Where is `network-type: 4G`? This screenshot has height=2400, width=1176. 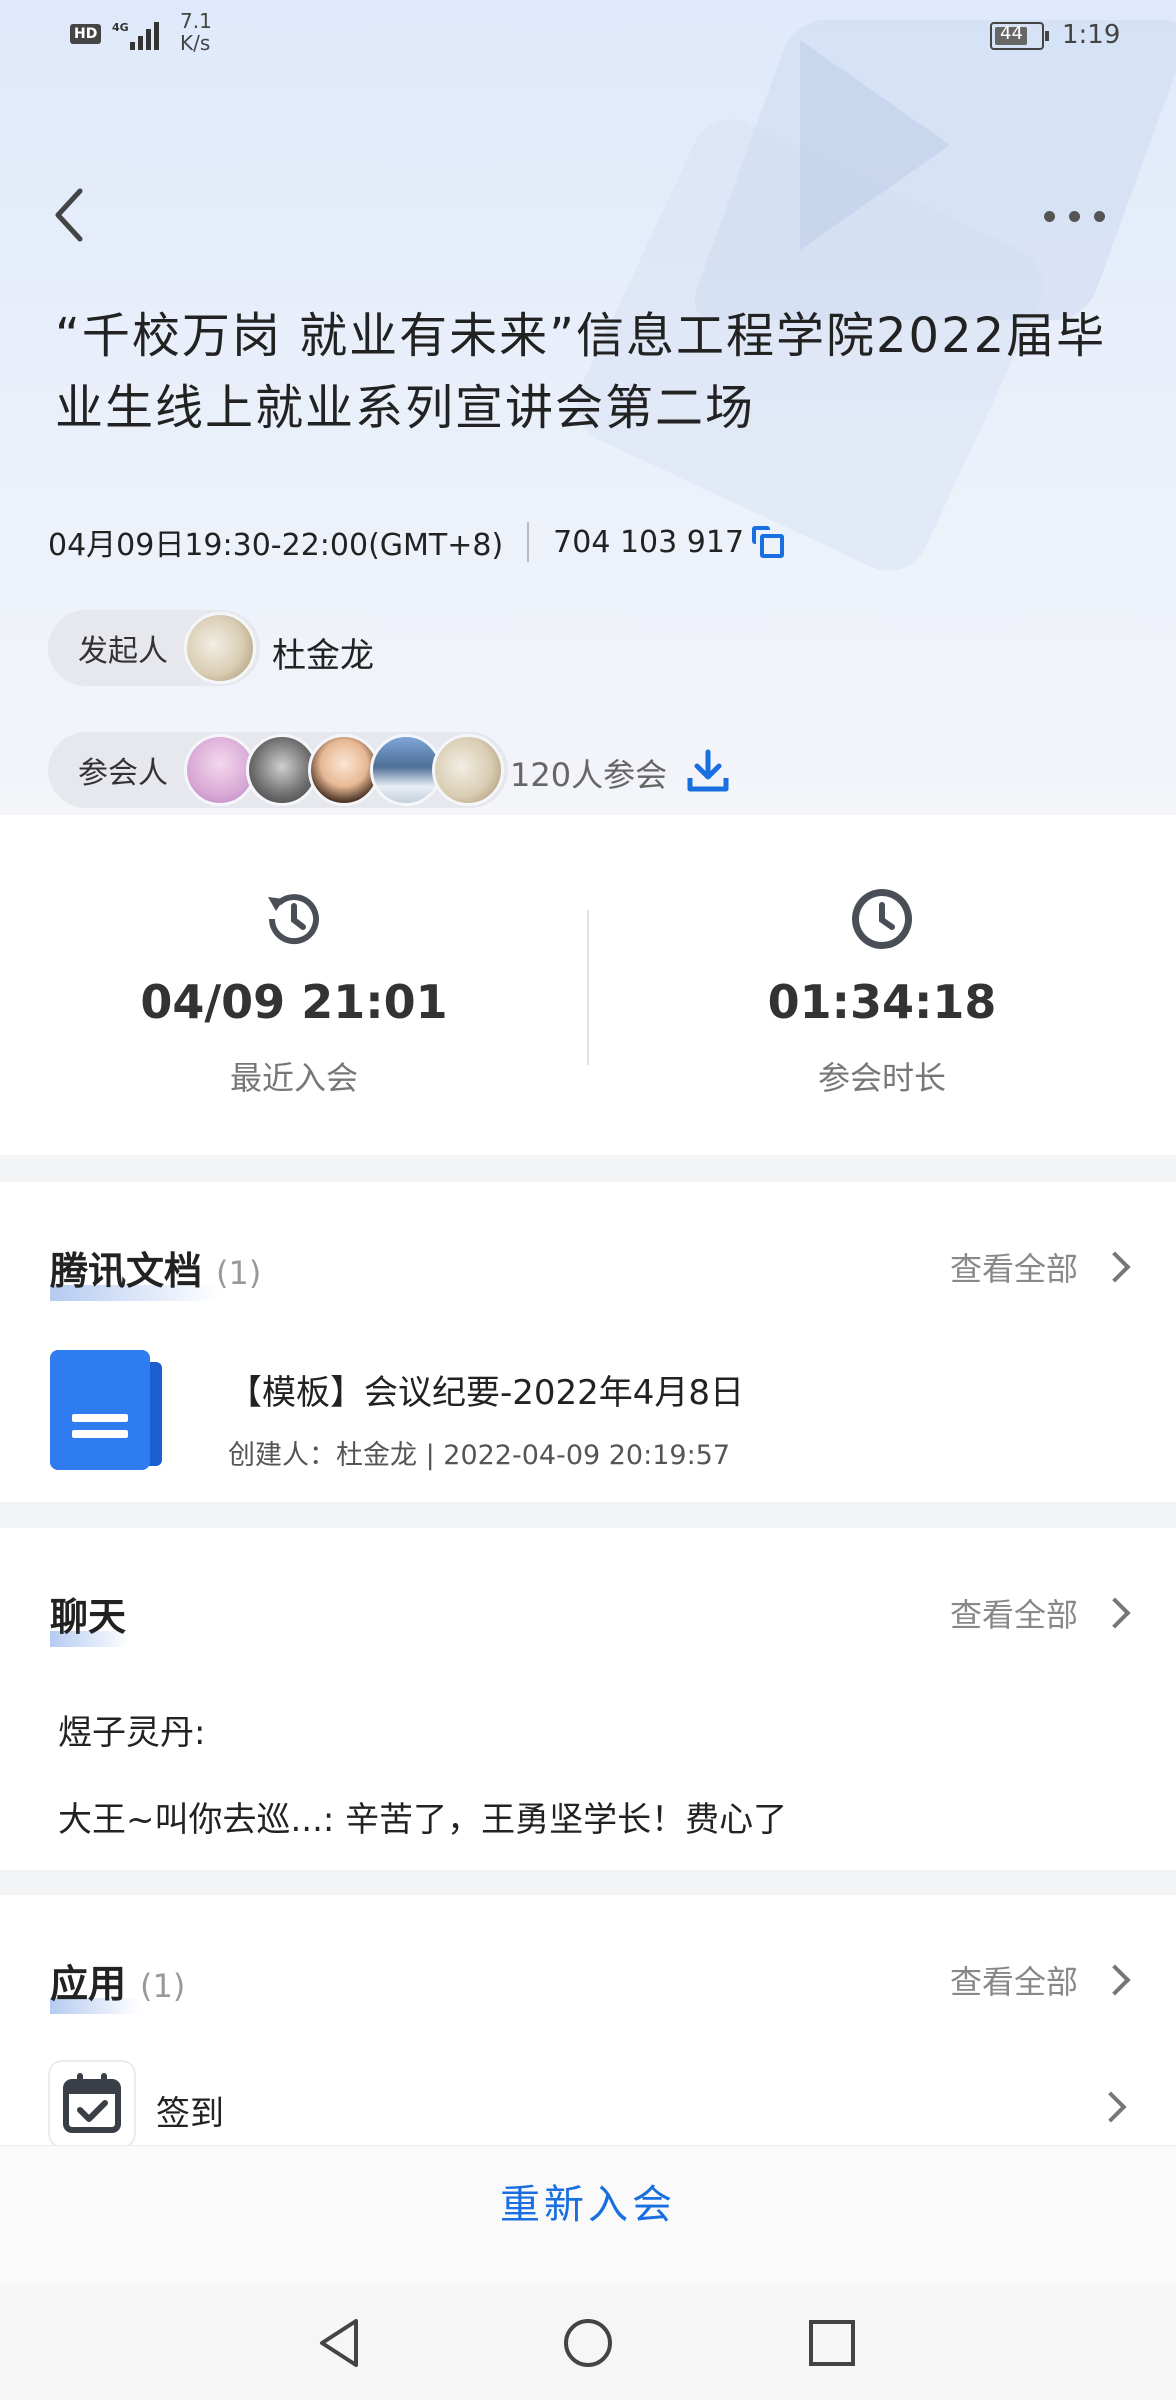
network-type: 4G is located at coordinates (120, 27).